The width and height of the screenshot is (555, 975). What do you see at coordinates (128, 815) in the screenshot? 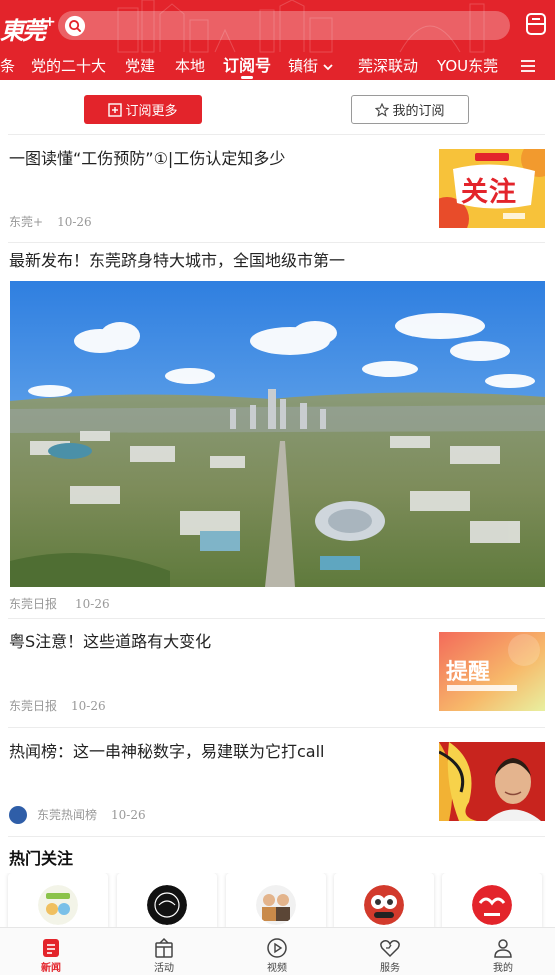
I see `news-time-4: 10-26` at bounding box center [128, 815].